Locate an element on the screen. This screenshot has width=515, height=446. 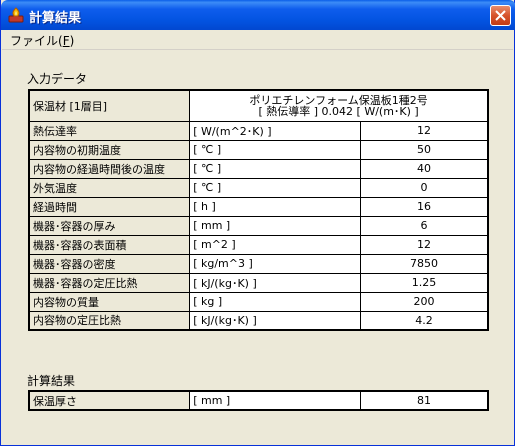
table-row: 機器･容器の密度[ kg/m^3 ] 7850 is located at coordinates (258, 263).